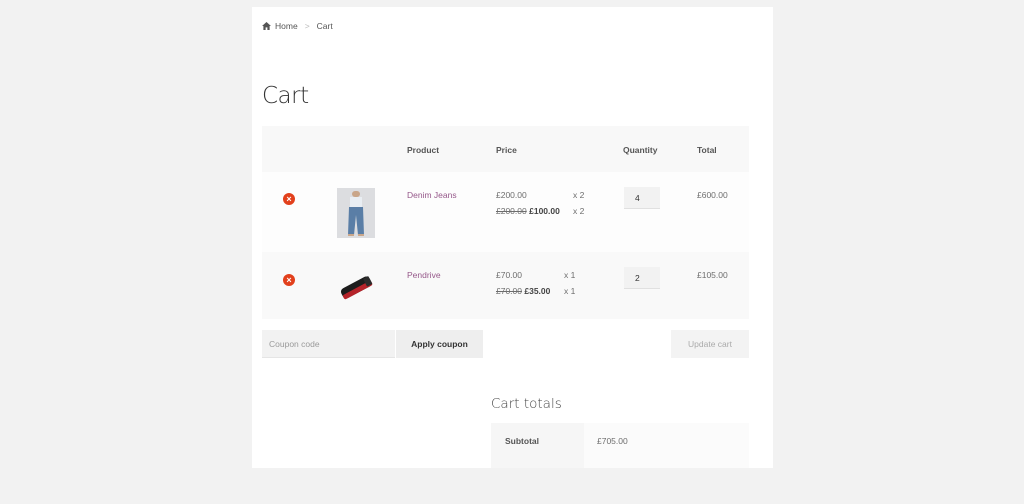 The height and width of the screenshot is (504, 1024). What do you see at coordinates (286, 26) in the screenshot?
I see `breadcrumb-home-link: Home` at bounding box center [286, 26].